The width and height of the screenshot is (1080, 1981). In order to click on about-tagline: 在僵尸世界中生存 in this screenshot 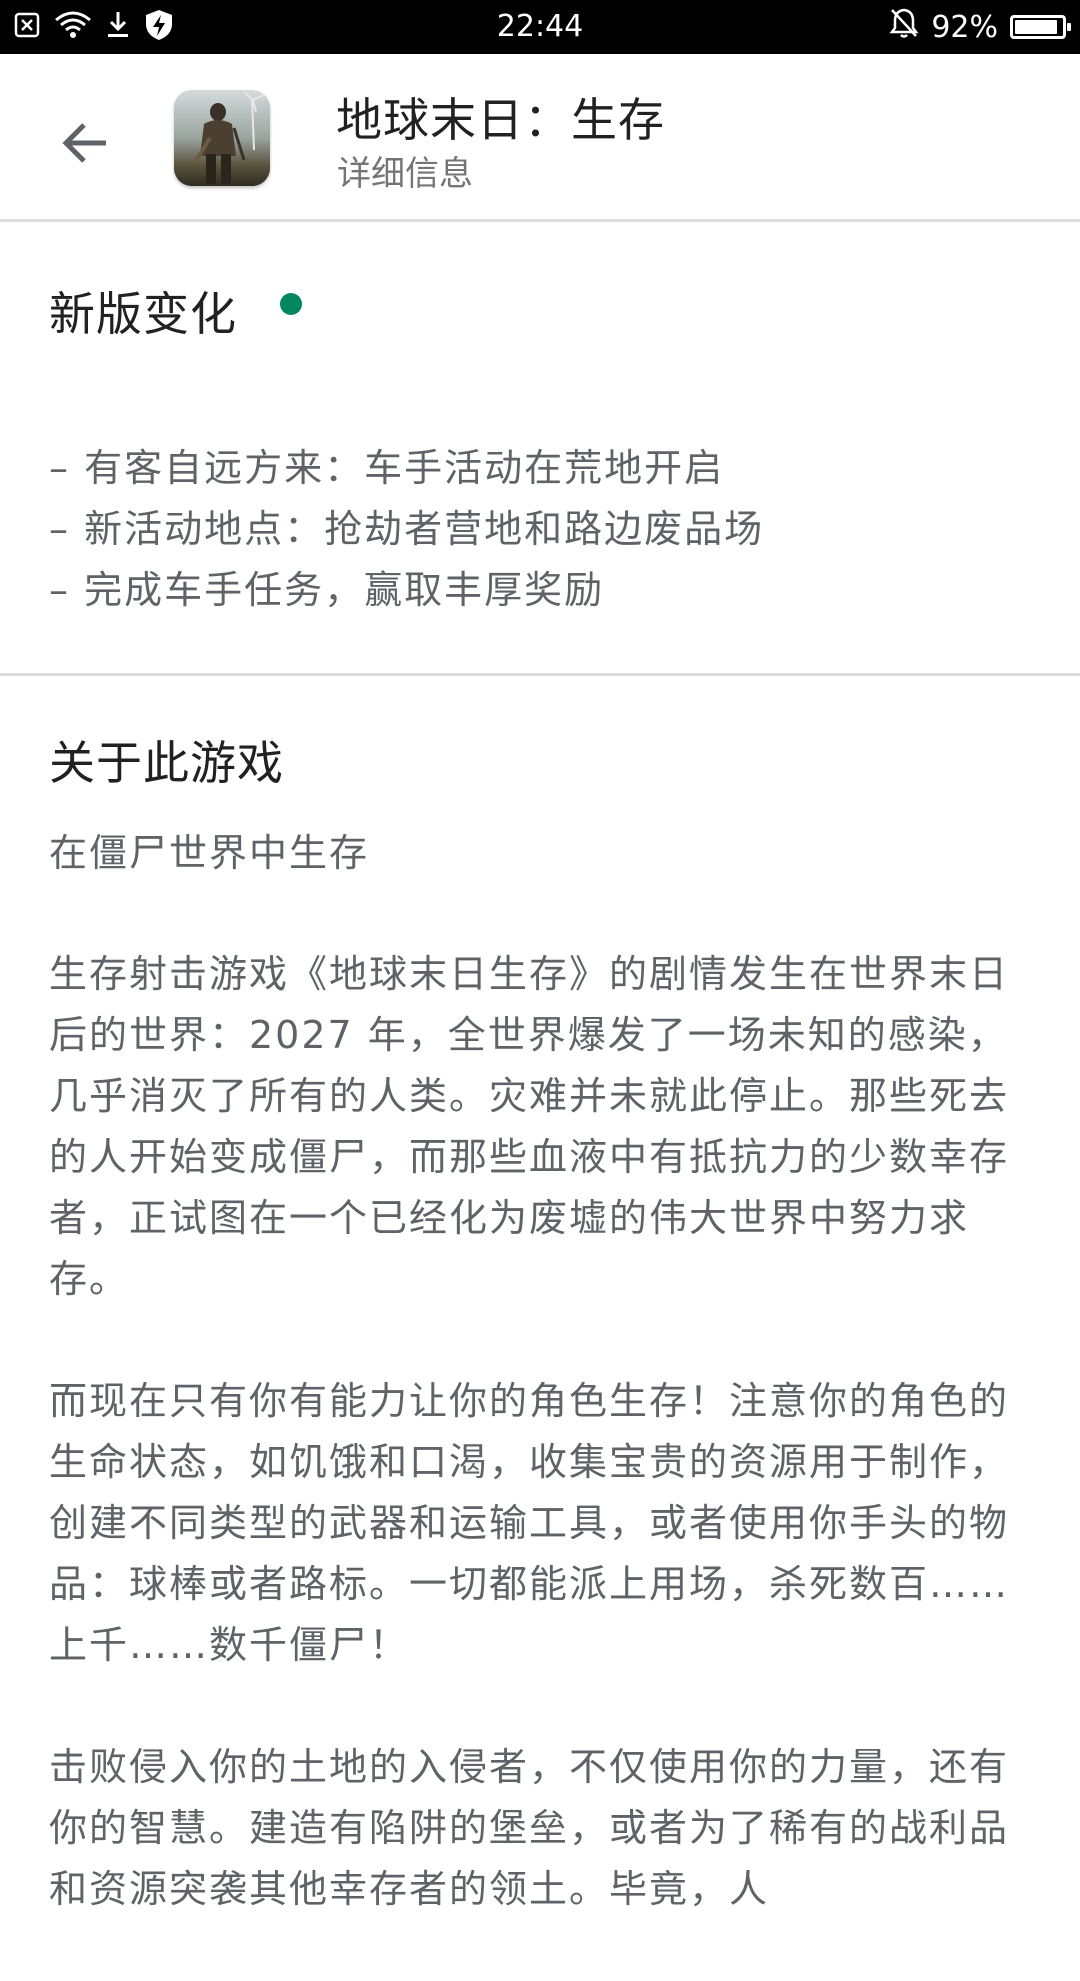, I will do `click(209, 853)`.